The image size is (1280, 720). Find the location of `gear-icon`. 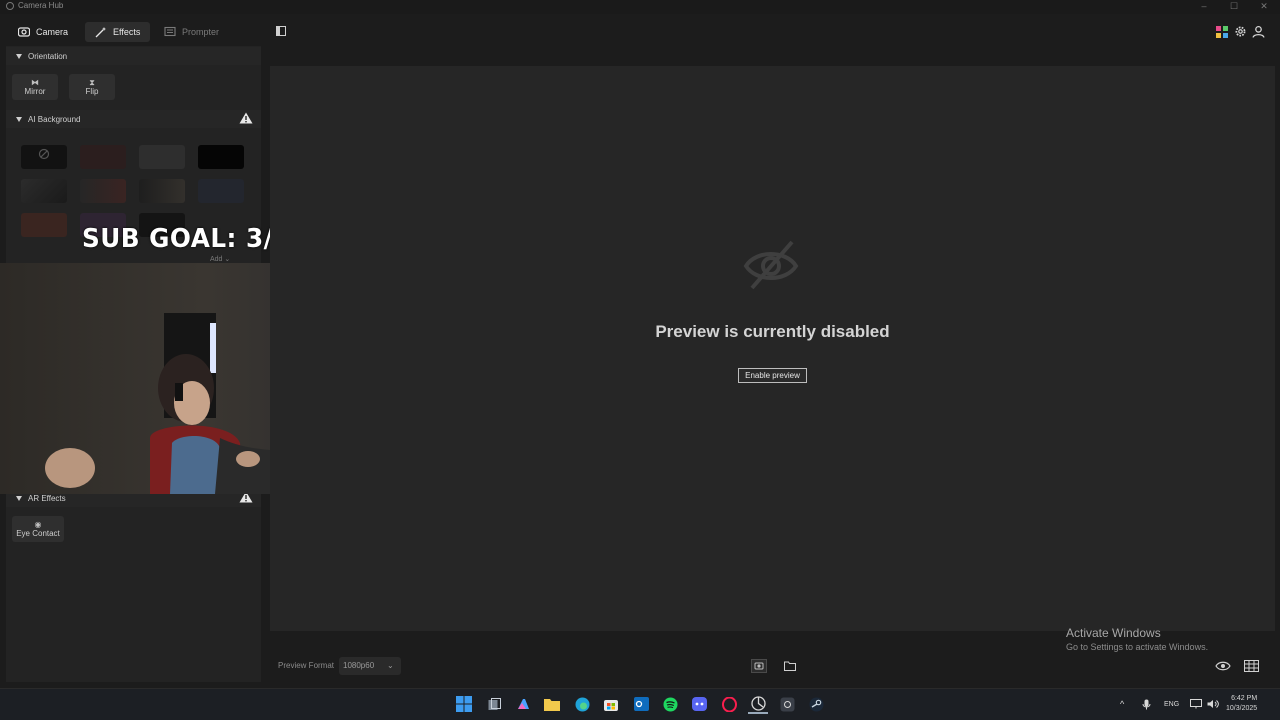

gear-icon is located at coordinates (1240, 31).